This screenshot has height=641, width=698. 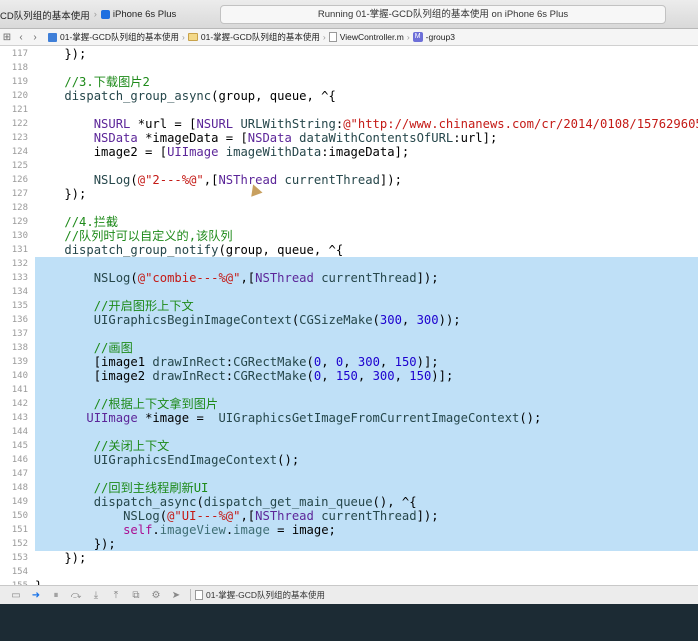 I want to click on code-text: dispatch_group_notify(group, queue, ^{, so click(x=189, y=250).